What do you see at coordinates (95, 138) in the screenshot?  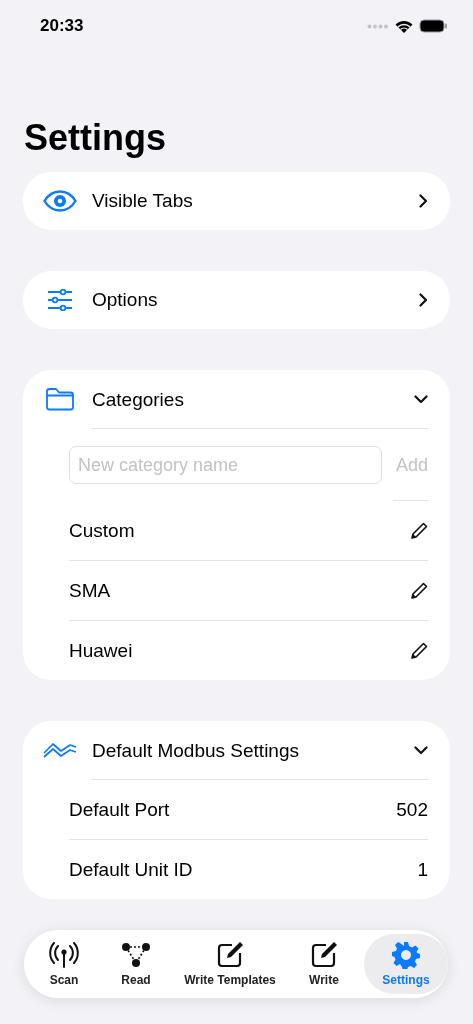 I see `page-title: Settings` at bounding box center [95, 138].